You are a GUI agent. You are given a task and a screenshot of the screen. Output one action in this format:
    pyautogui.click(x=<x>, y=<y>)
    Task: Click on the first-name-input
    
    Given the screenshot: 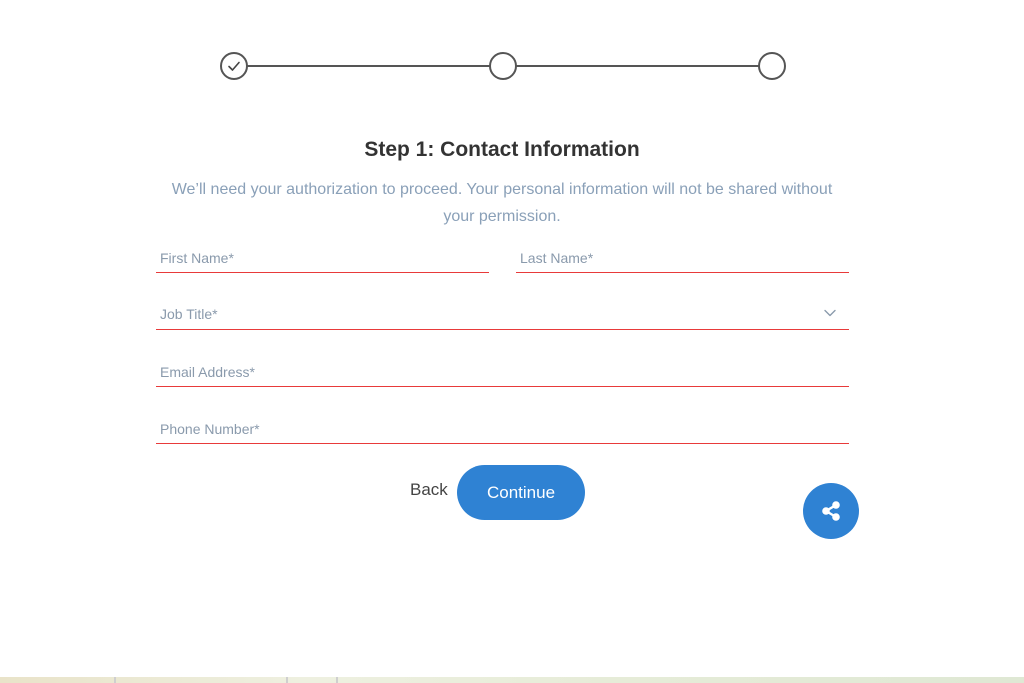 What is the action you would take?
    pyautogui.click(x=322, y=257)
    